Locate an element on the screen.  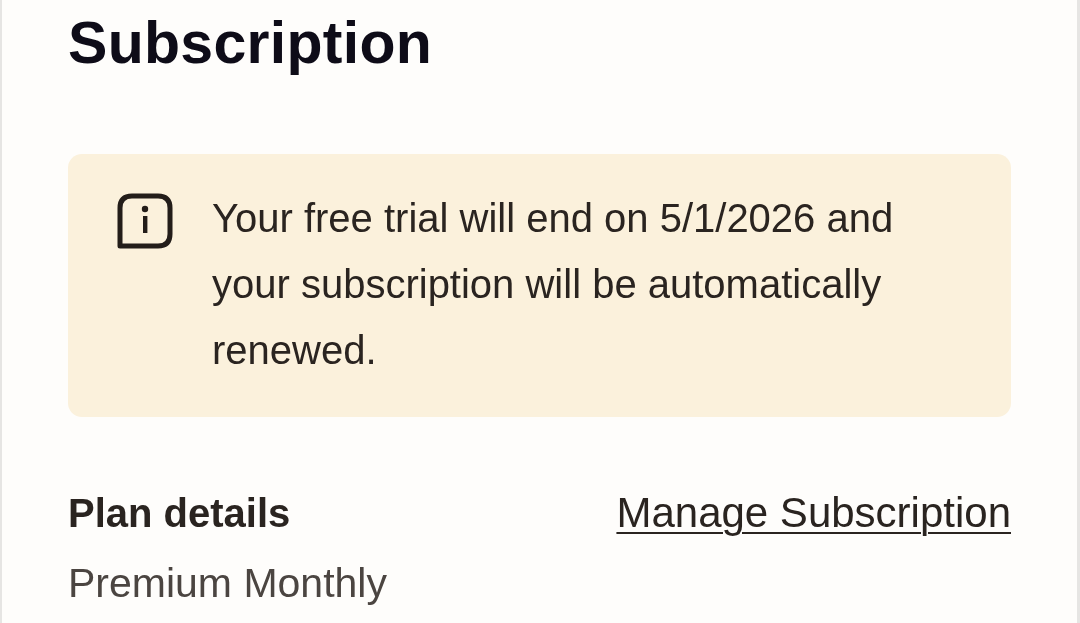
page-title: Subscription is located at coordinates (251, 42).